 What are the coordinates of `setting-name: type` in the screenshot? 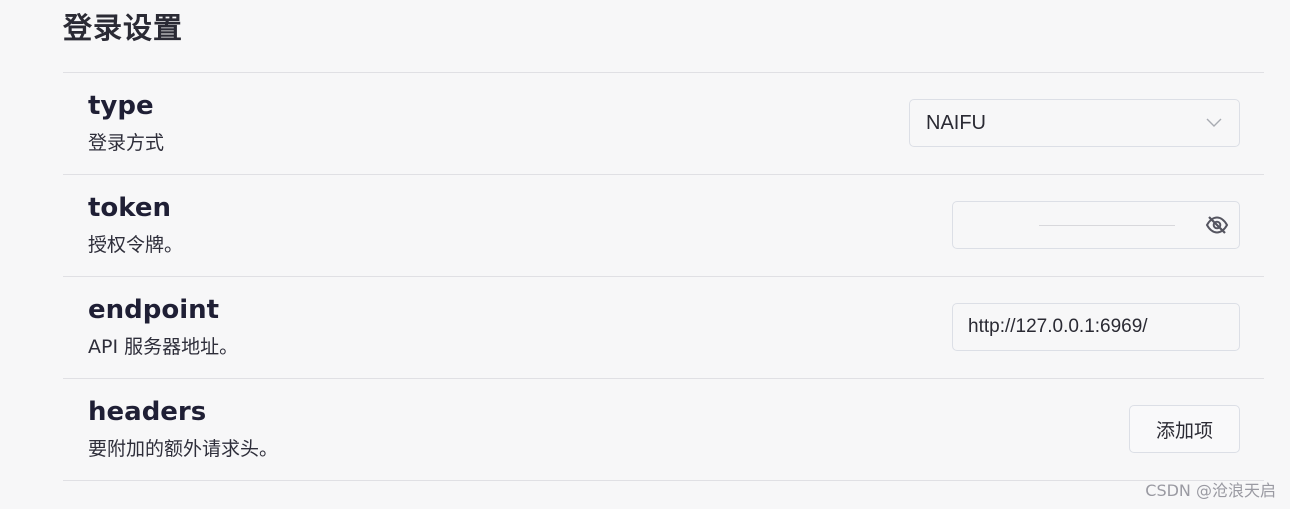 It's located at (121, 106).